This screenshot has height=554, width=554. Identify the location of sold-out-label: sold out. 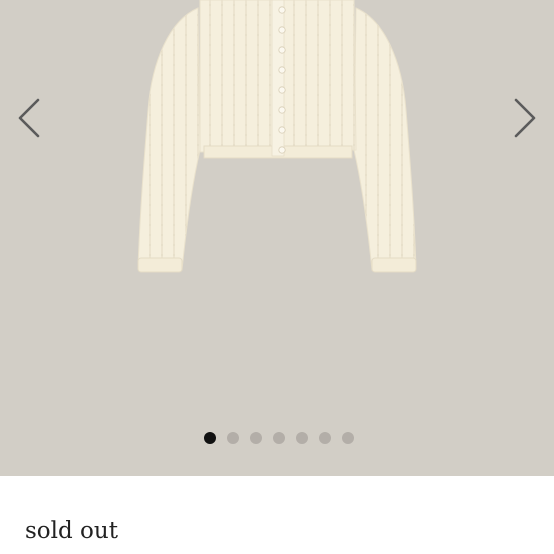
(71, 531).